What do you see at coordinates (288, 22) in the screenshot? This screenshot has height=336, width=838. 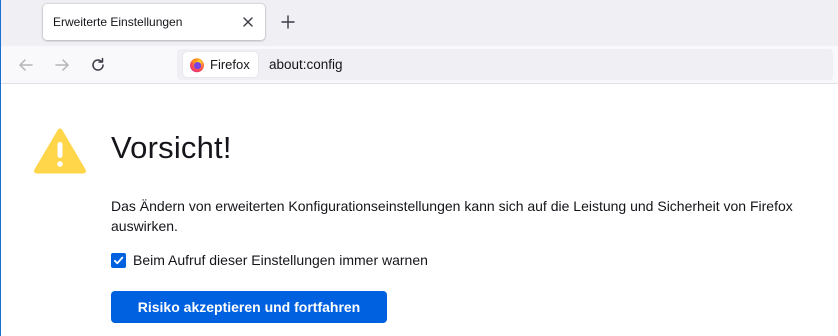 I see `plus-icon` at bounding box center [288, 22].